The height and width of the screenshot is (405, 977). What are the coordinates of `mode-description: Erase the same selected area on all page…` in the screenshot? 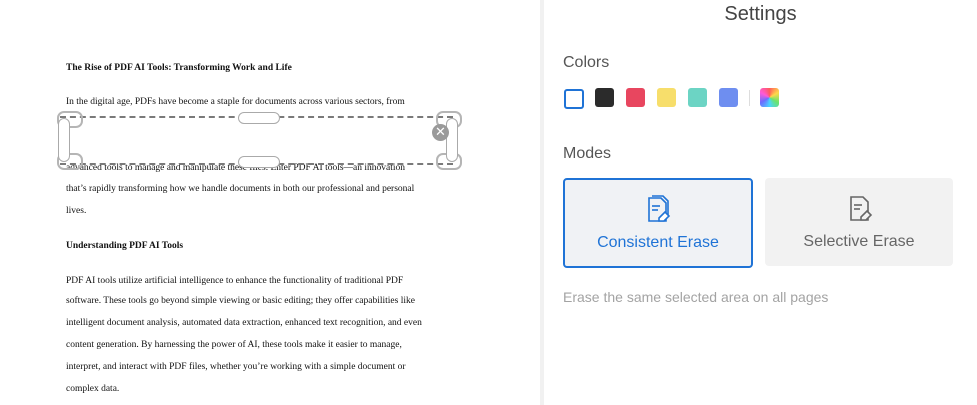 It's located at (696, 297).